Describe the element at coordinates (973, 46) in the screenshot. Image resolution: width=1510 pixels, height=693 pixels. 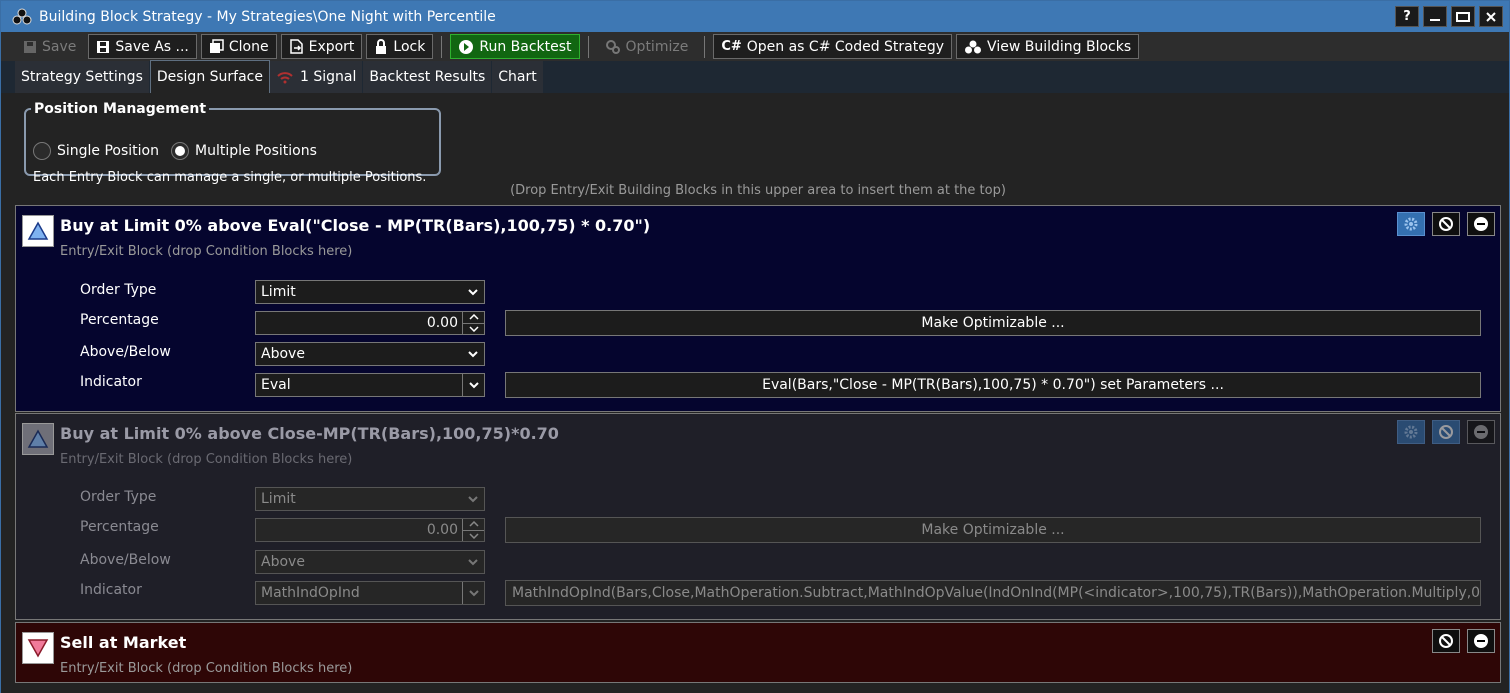
I see `building-blocks-icon` at that location.